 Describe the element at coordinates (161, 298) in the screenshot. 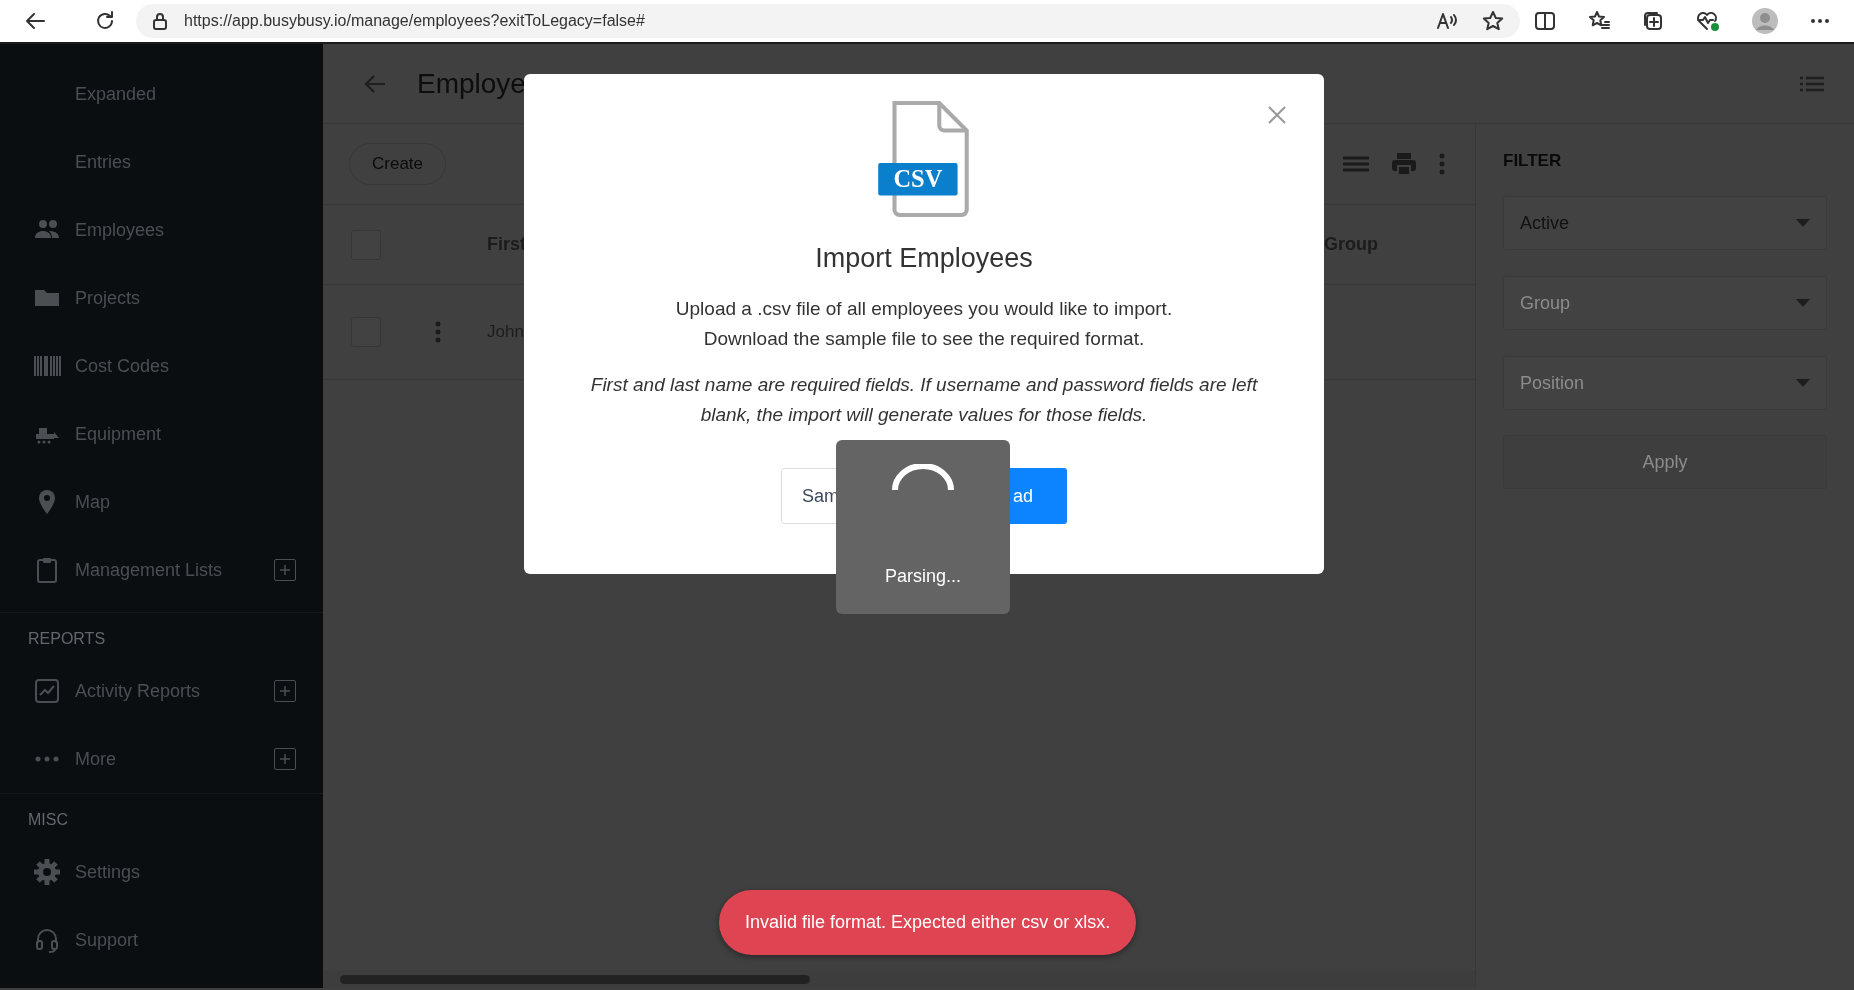

I see `sidebar-item: Projects` at that location.